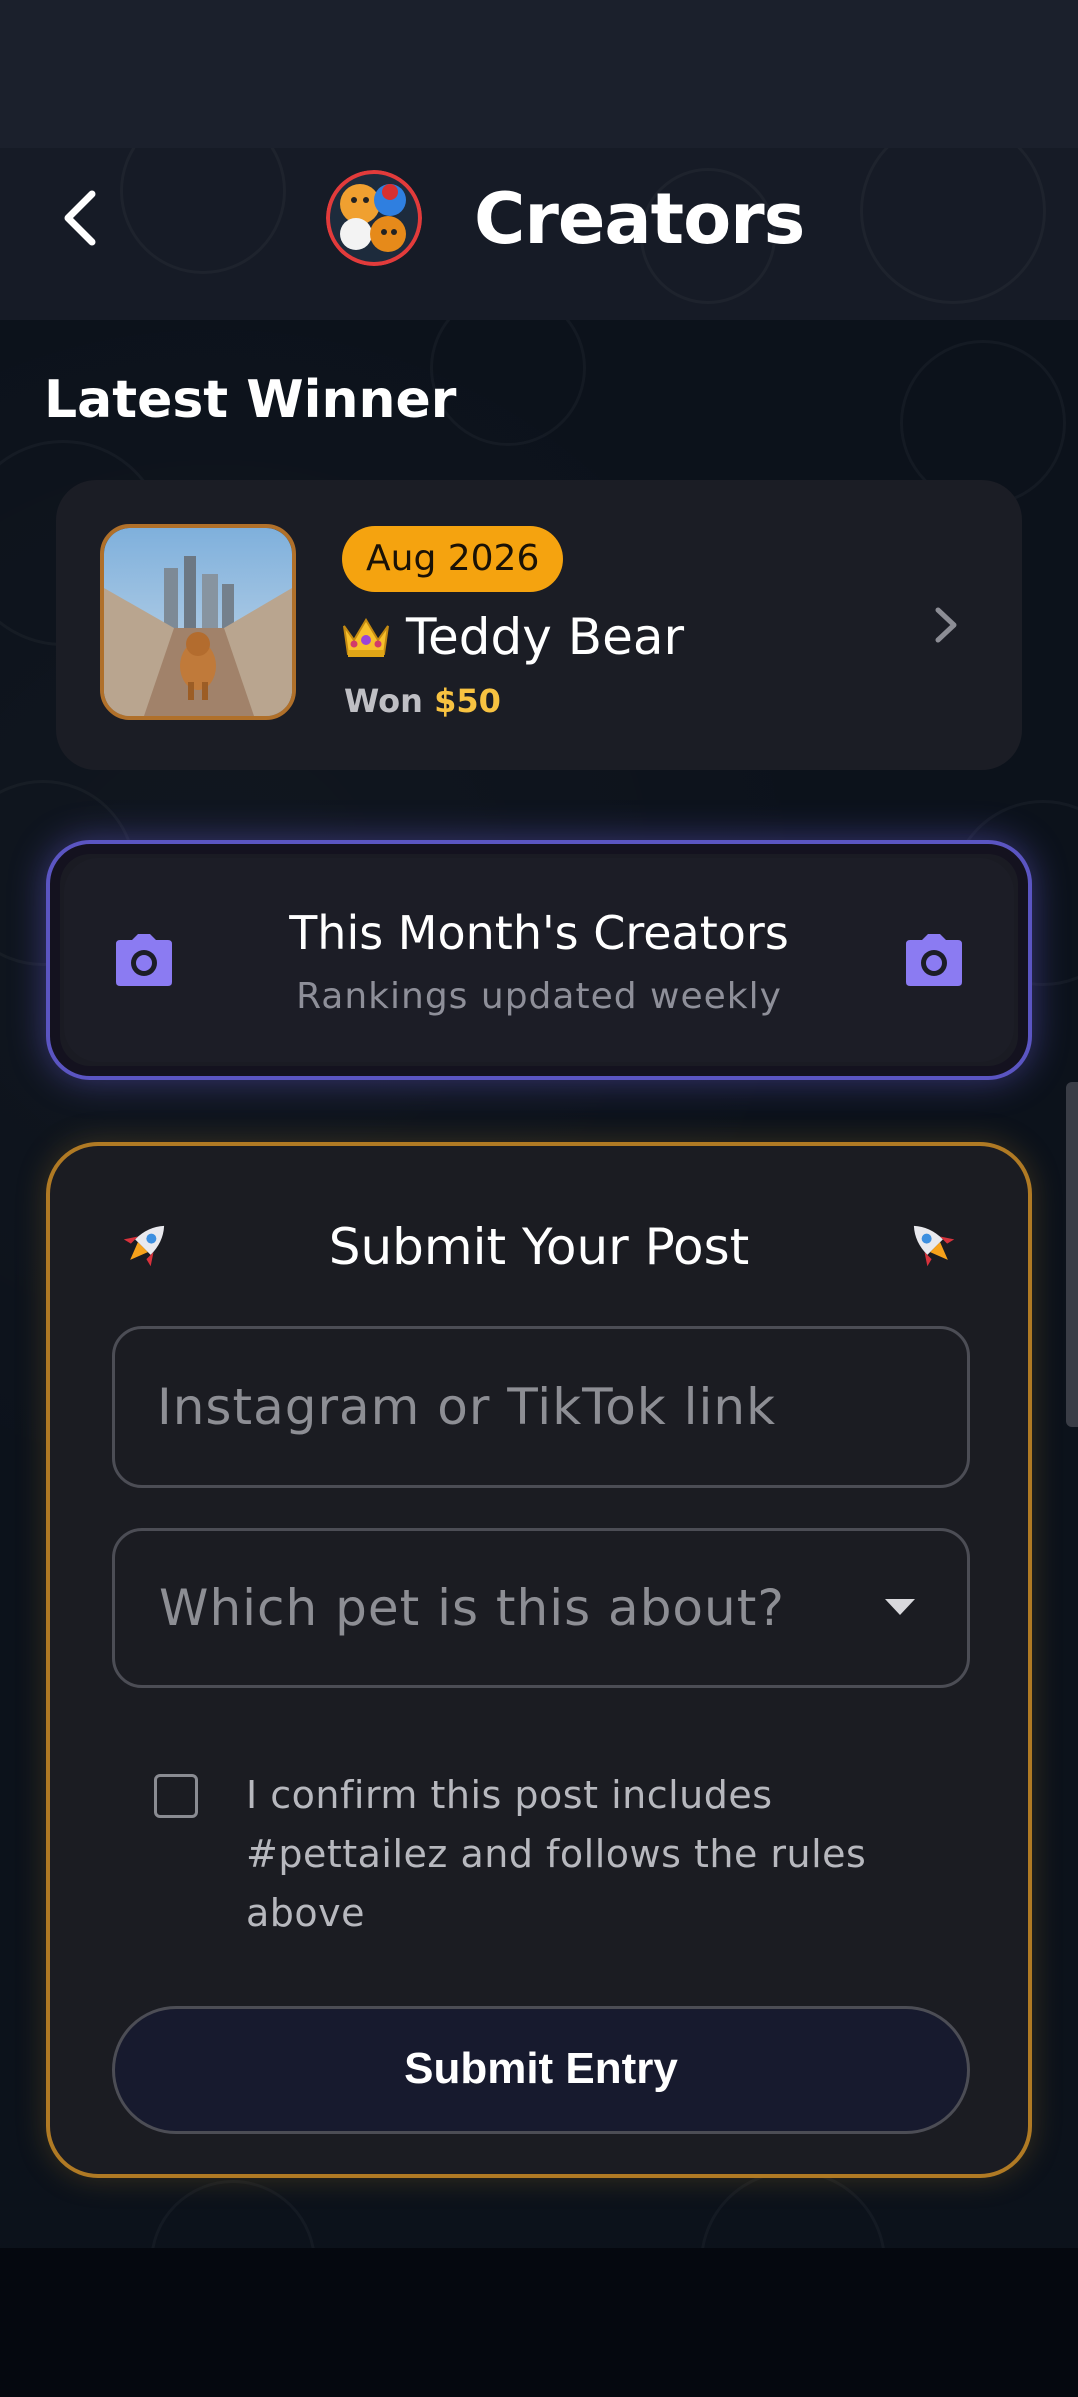  Describe the element at coordinates (176, 1796) in the screenshot. I see `confirm-checkbox` at that location.